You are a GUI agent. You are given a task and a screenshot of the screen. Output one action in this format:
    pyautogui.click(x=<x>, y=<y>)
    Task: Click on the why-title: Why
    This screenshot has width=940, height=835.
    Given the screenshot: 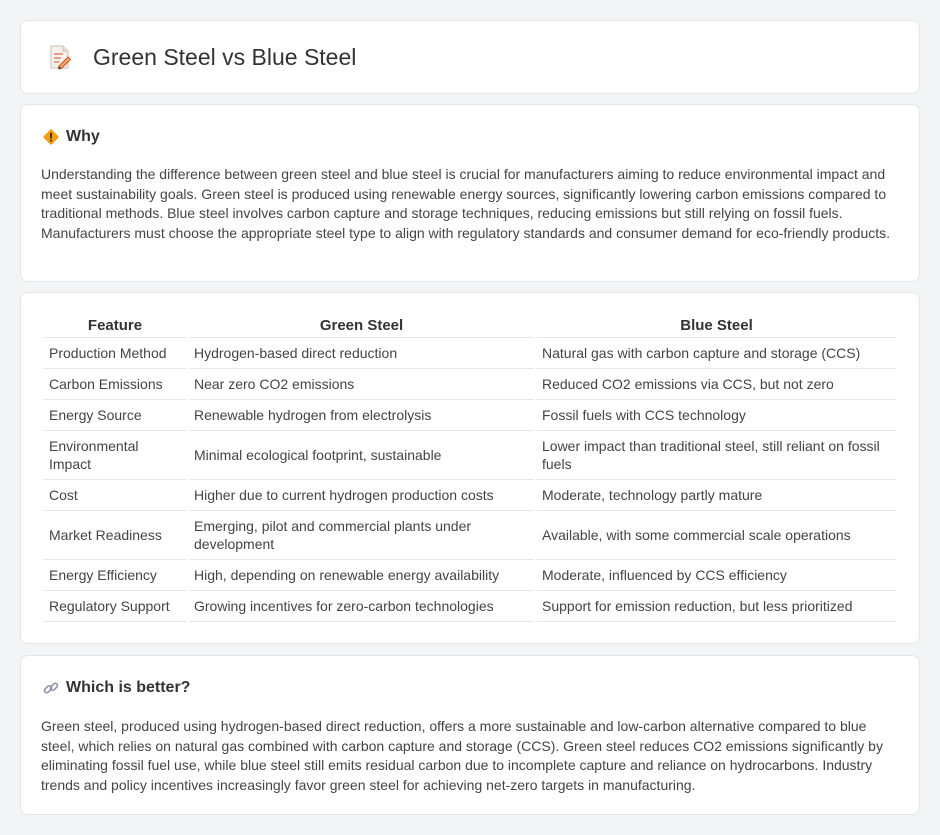 What is the action you would take?
    pyautogui.click(x=83, y=136)
    